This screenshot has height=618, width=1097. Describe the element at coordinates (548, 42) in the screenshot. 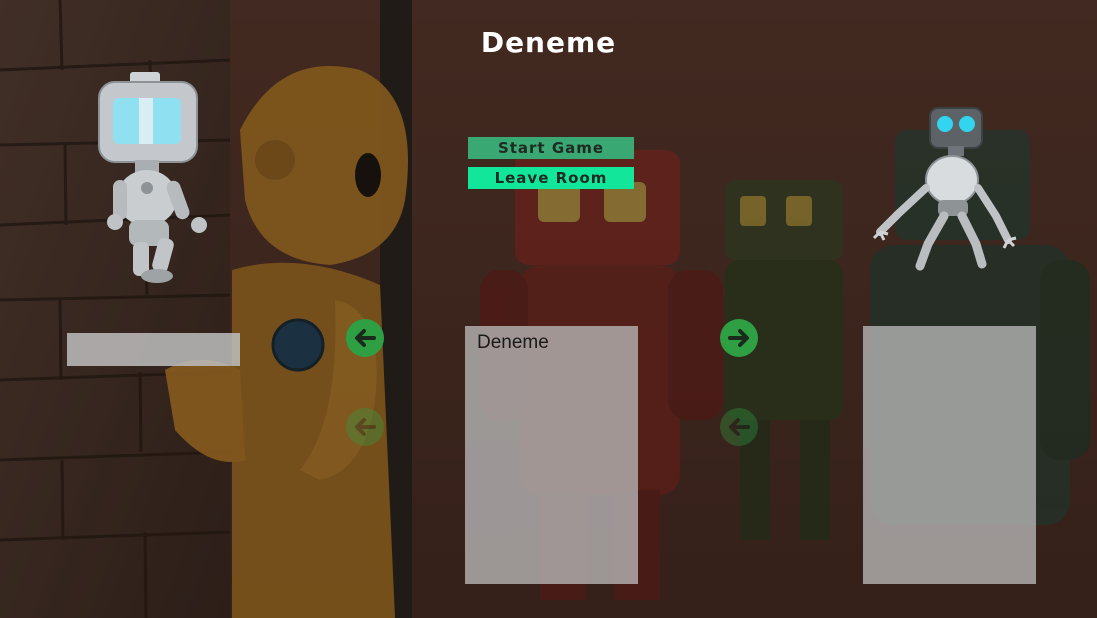

I see `room-title: Deneme` at that location.